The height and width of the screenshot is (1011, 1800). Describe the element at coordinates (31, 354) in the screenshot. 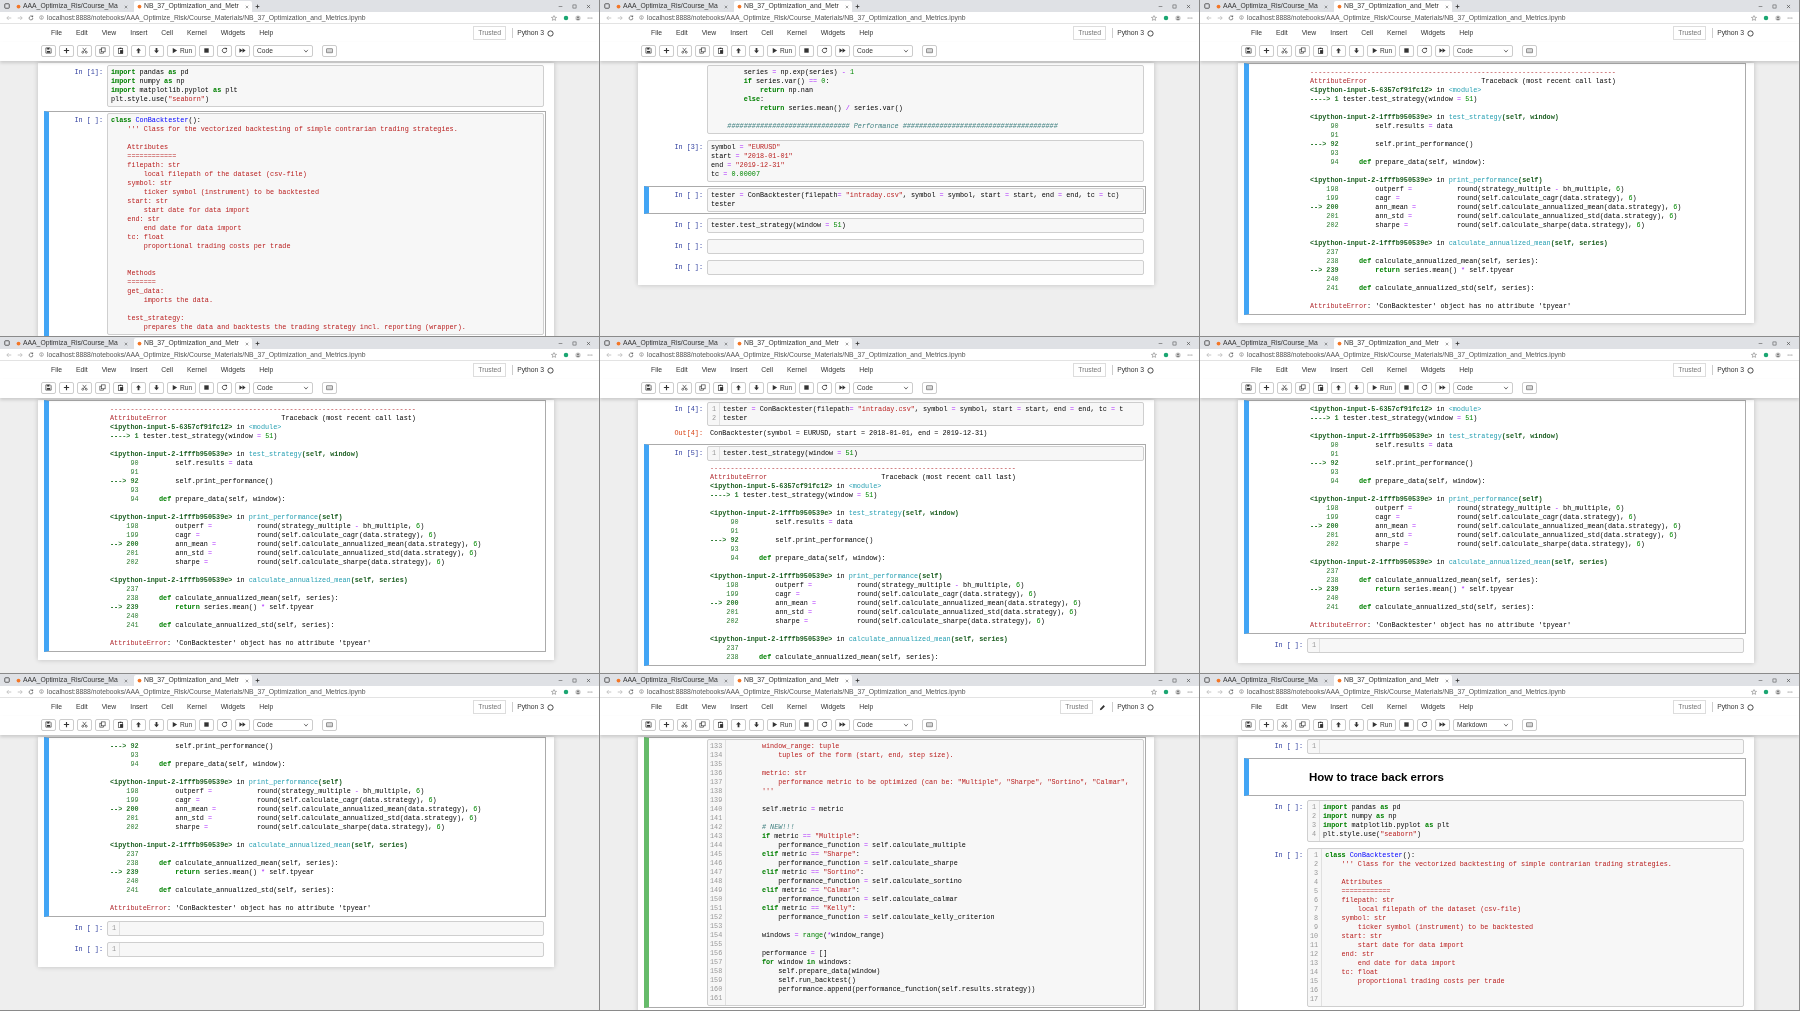

I see `reload-icon` at that location.